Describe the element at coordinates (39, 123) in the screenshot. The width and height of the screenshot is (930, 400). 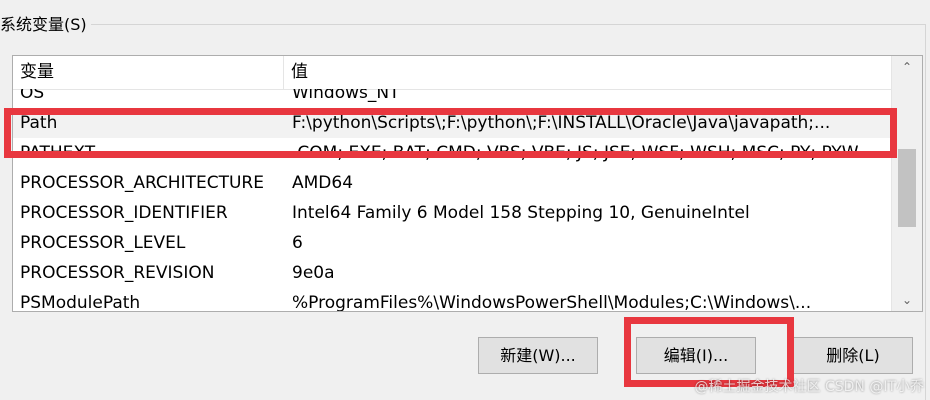
I see `variable-name: Path` at that location.